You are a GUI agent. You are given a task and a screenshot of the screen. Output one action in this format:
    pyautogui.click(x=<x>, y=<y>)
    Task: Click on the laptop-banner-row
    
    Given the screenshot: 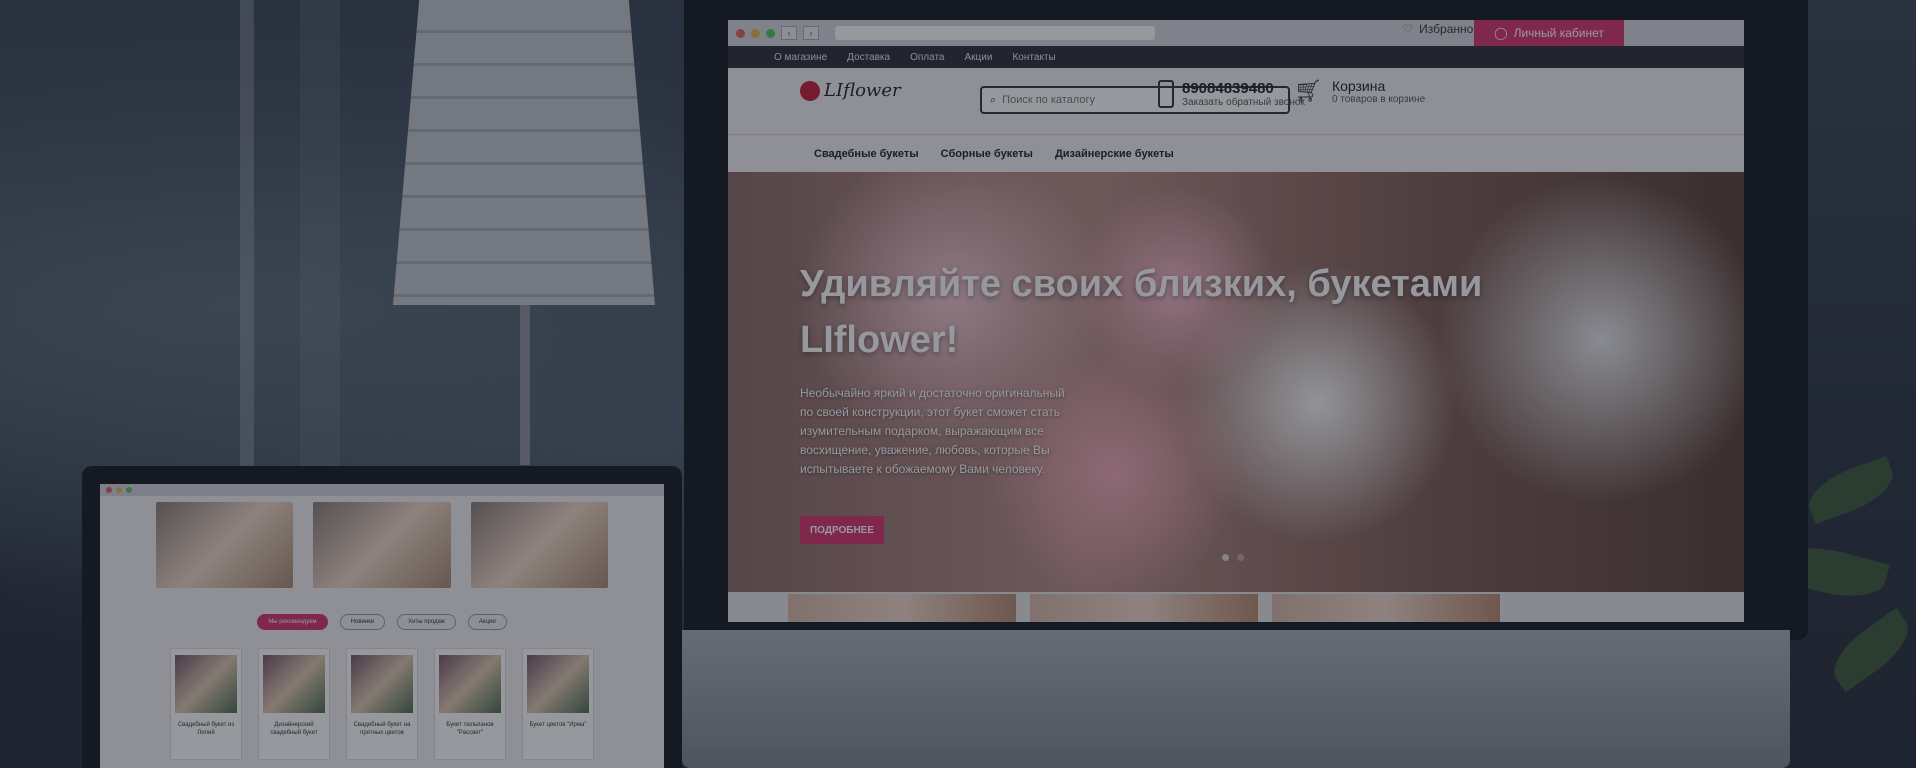 What is the action you would take?
    pyautogui.click(x=382, y=542)
    